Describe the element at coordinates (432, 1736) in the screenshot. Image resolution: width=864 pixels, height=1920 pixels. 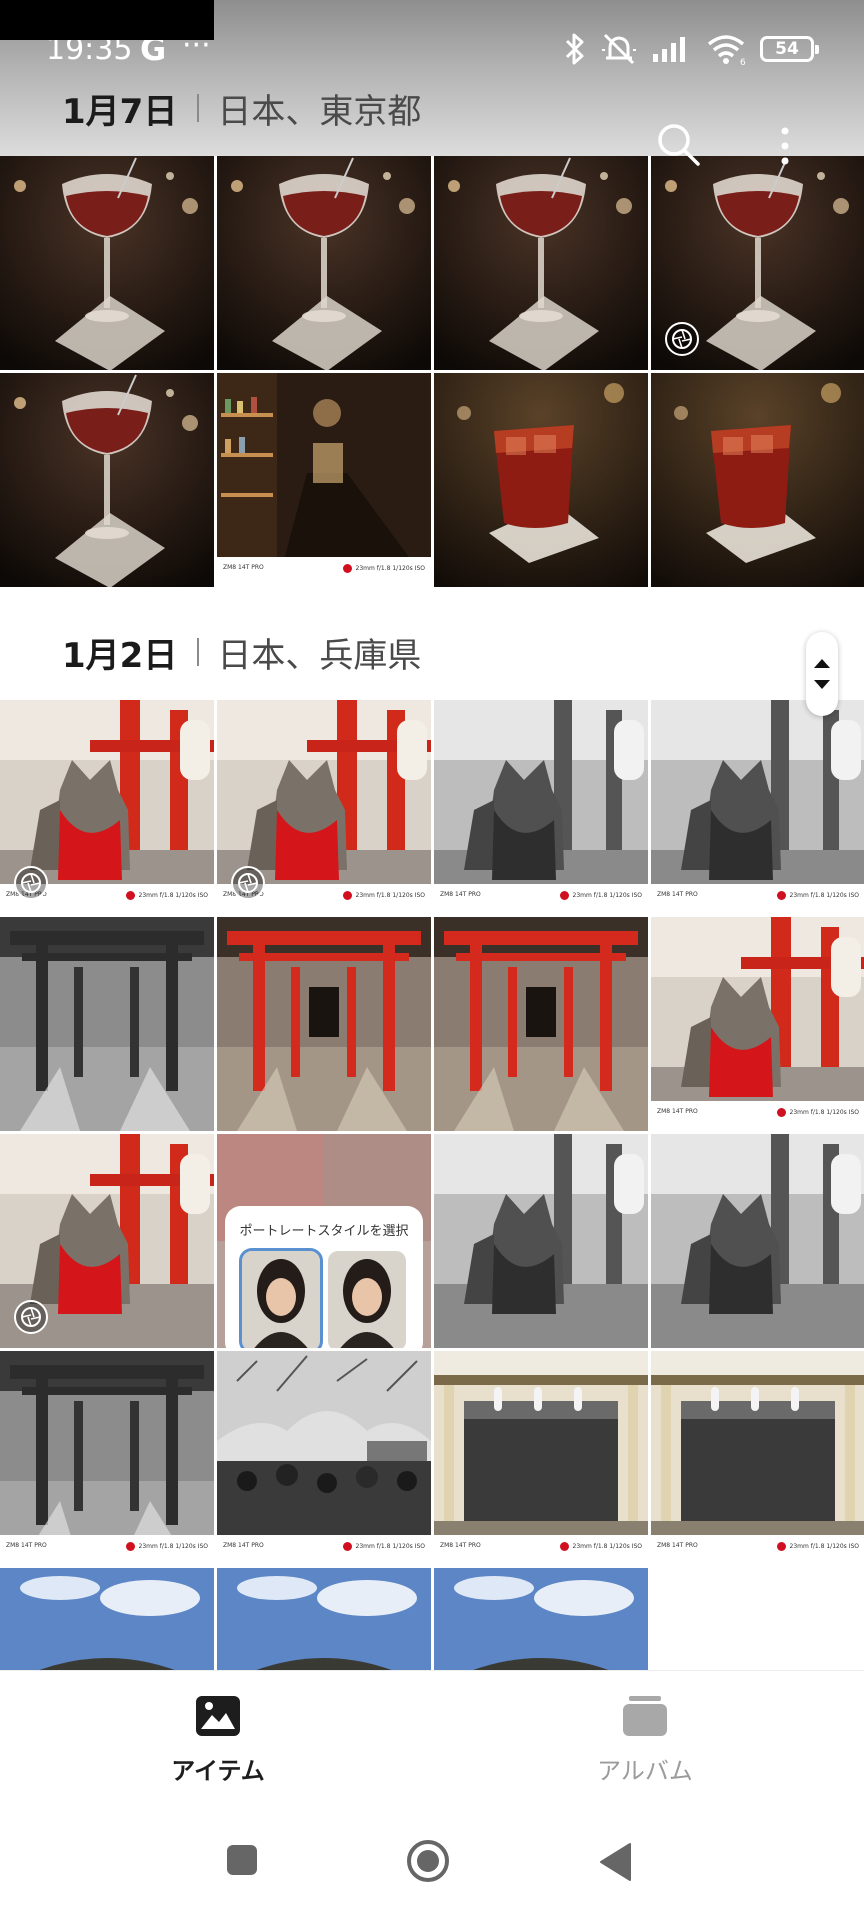
I see `bottom-navigation: アイテム アルバム` at that location.